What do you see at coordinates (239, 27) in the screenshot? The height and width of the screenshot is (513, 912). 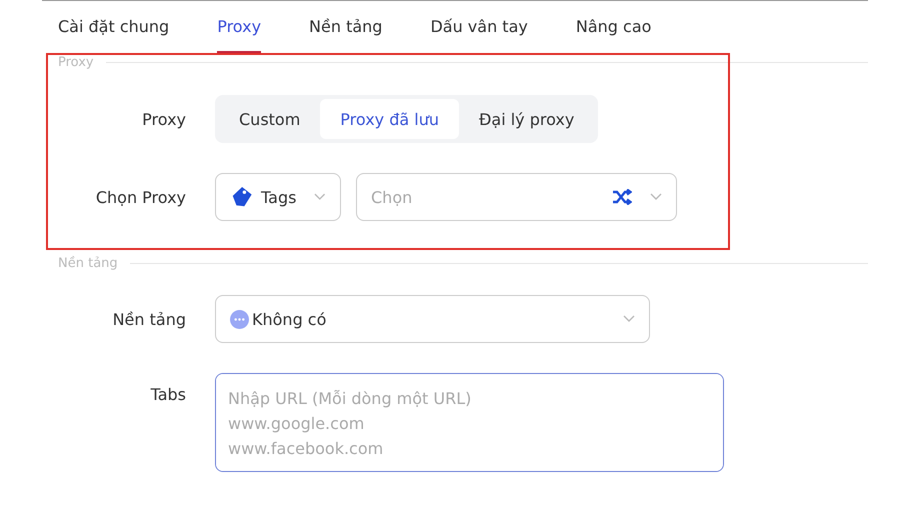 I see `tab: Proxy` at bounding box center [239, 27].